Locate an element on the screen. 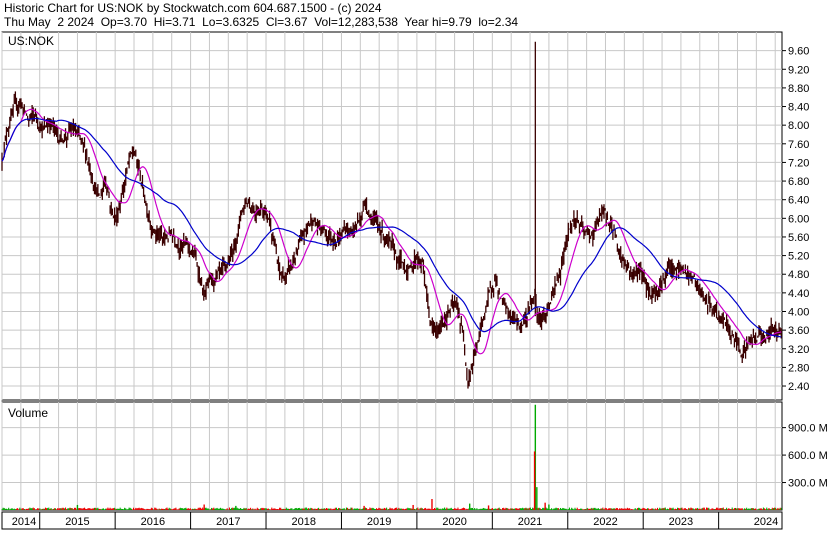 The image size is (830, 543). price-tick-label: 9.20 is located at coordinates (798, 70).